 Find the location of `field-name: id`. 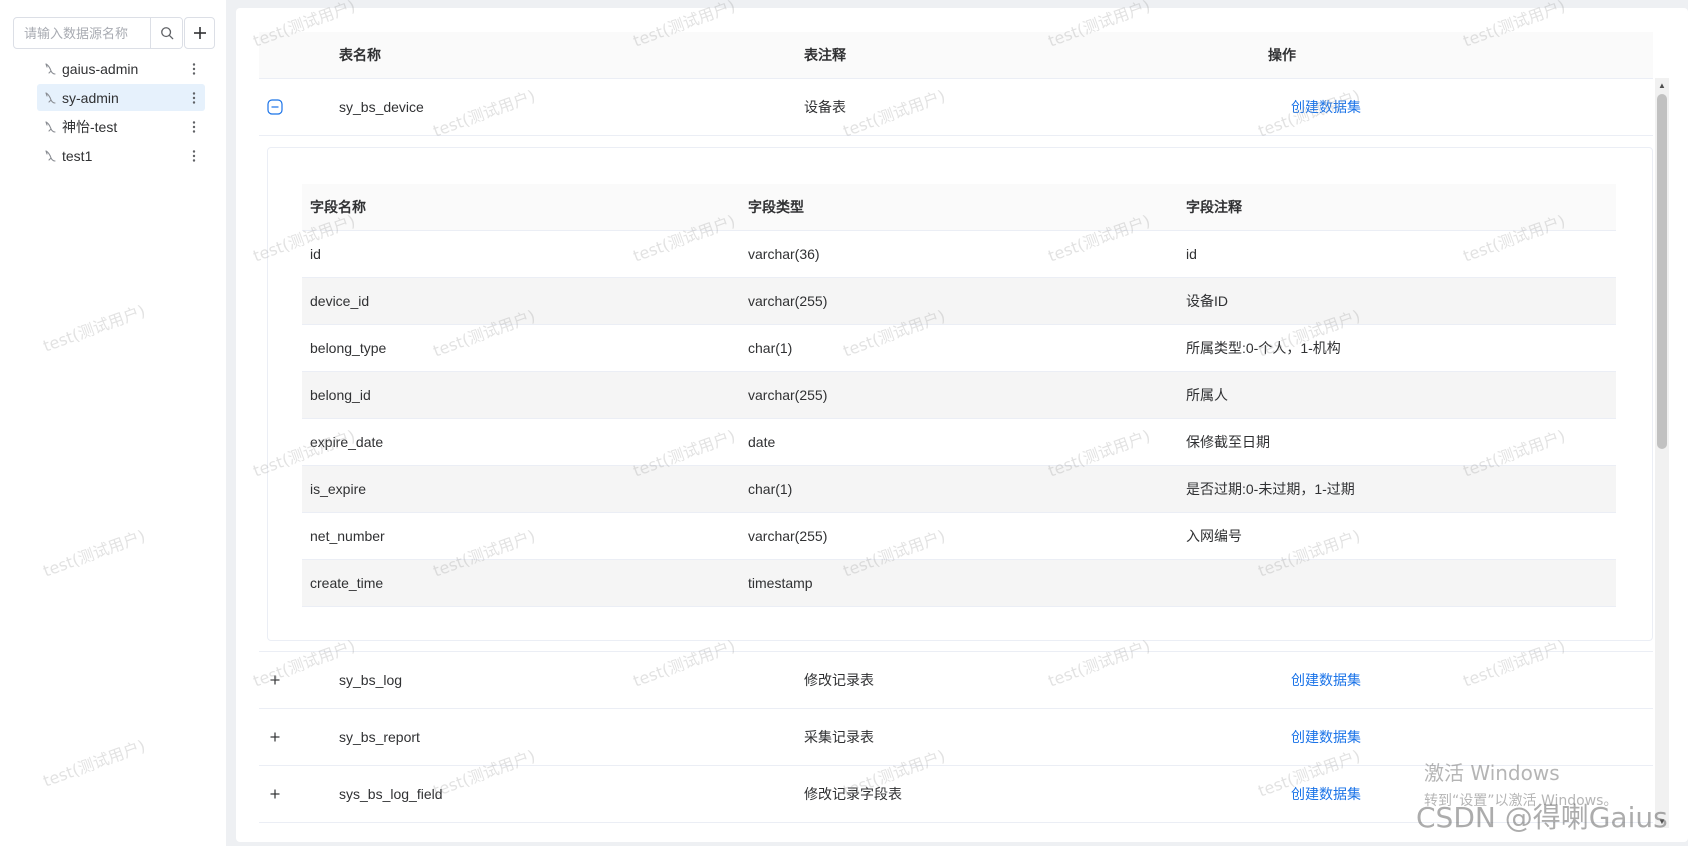

field-name: id is located at coordinates (315, 254).